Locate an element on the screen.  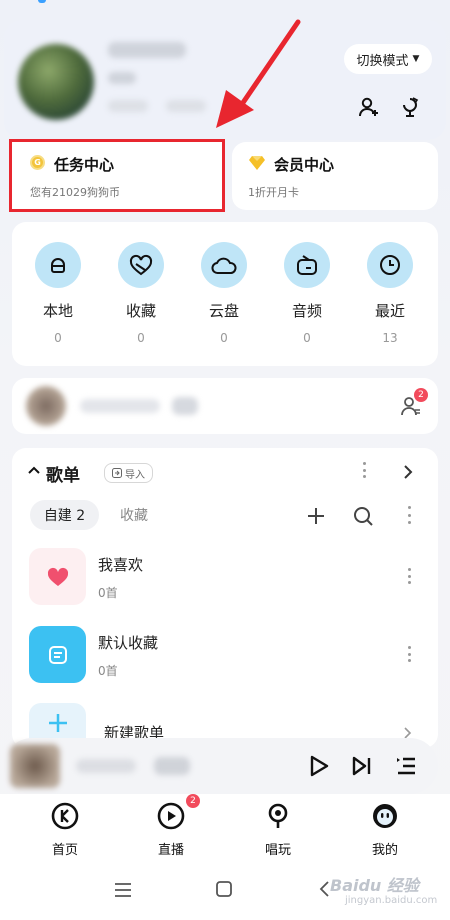
live-play-icon is located at coordinates (171, 816).